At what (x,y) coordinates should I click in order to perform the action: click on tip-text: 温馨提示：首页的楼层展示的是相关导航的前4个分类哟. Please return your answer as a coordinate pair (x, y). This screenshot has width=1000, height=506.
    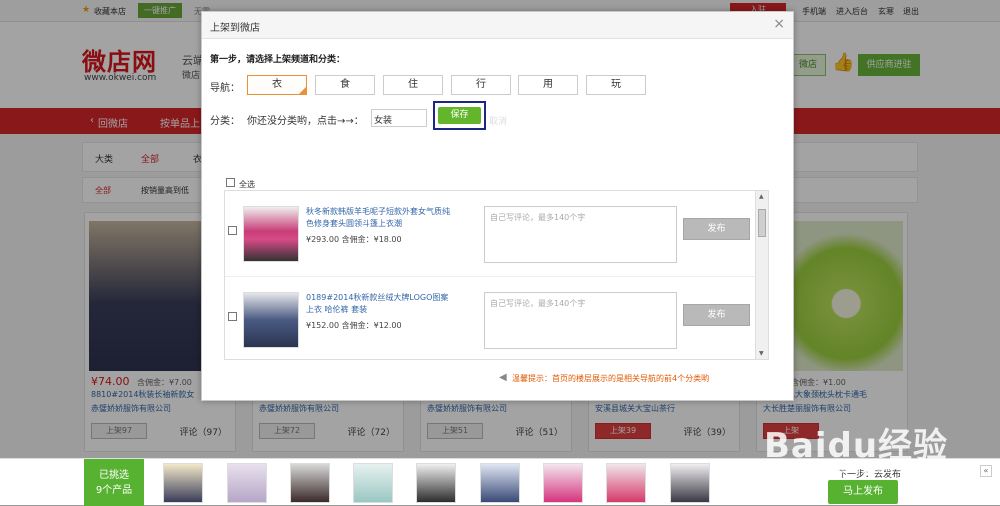
    Looking at the image, I should click on (611, 378).